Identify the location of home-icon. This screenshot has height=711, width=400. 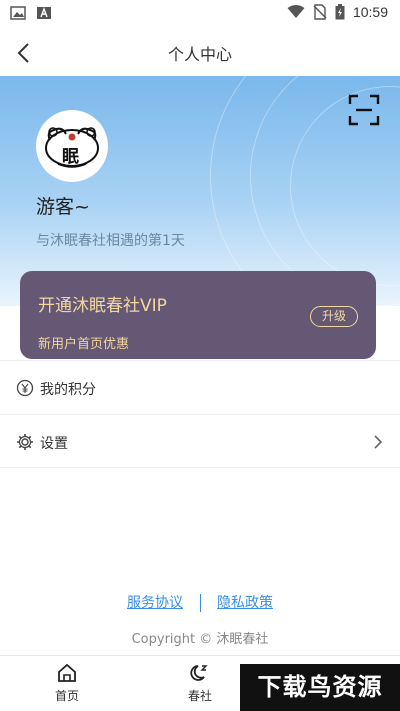
(67, 672).